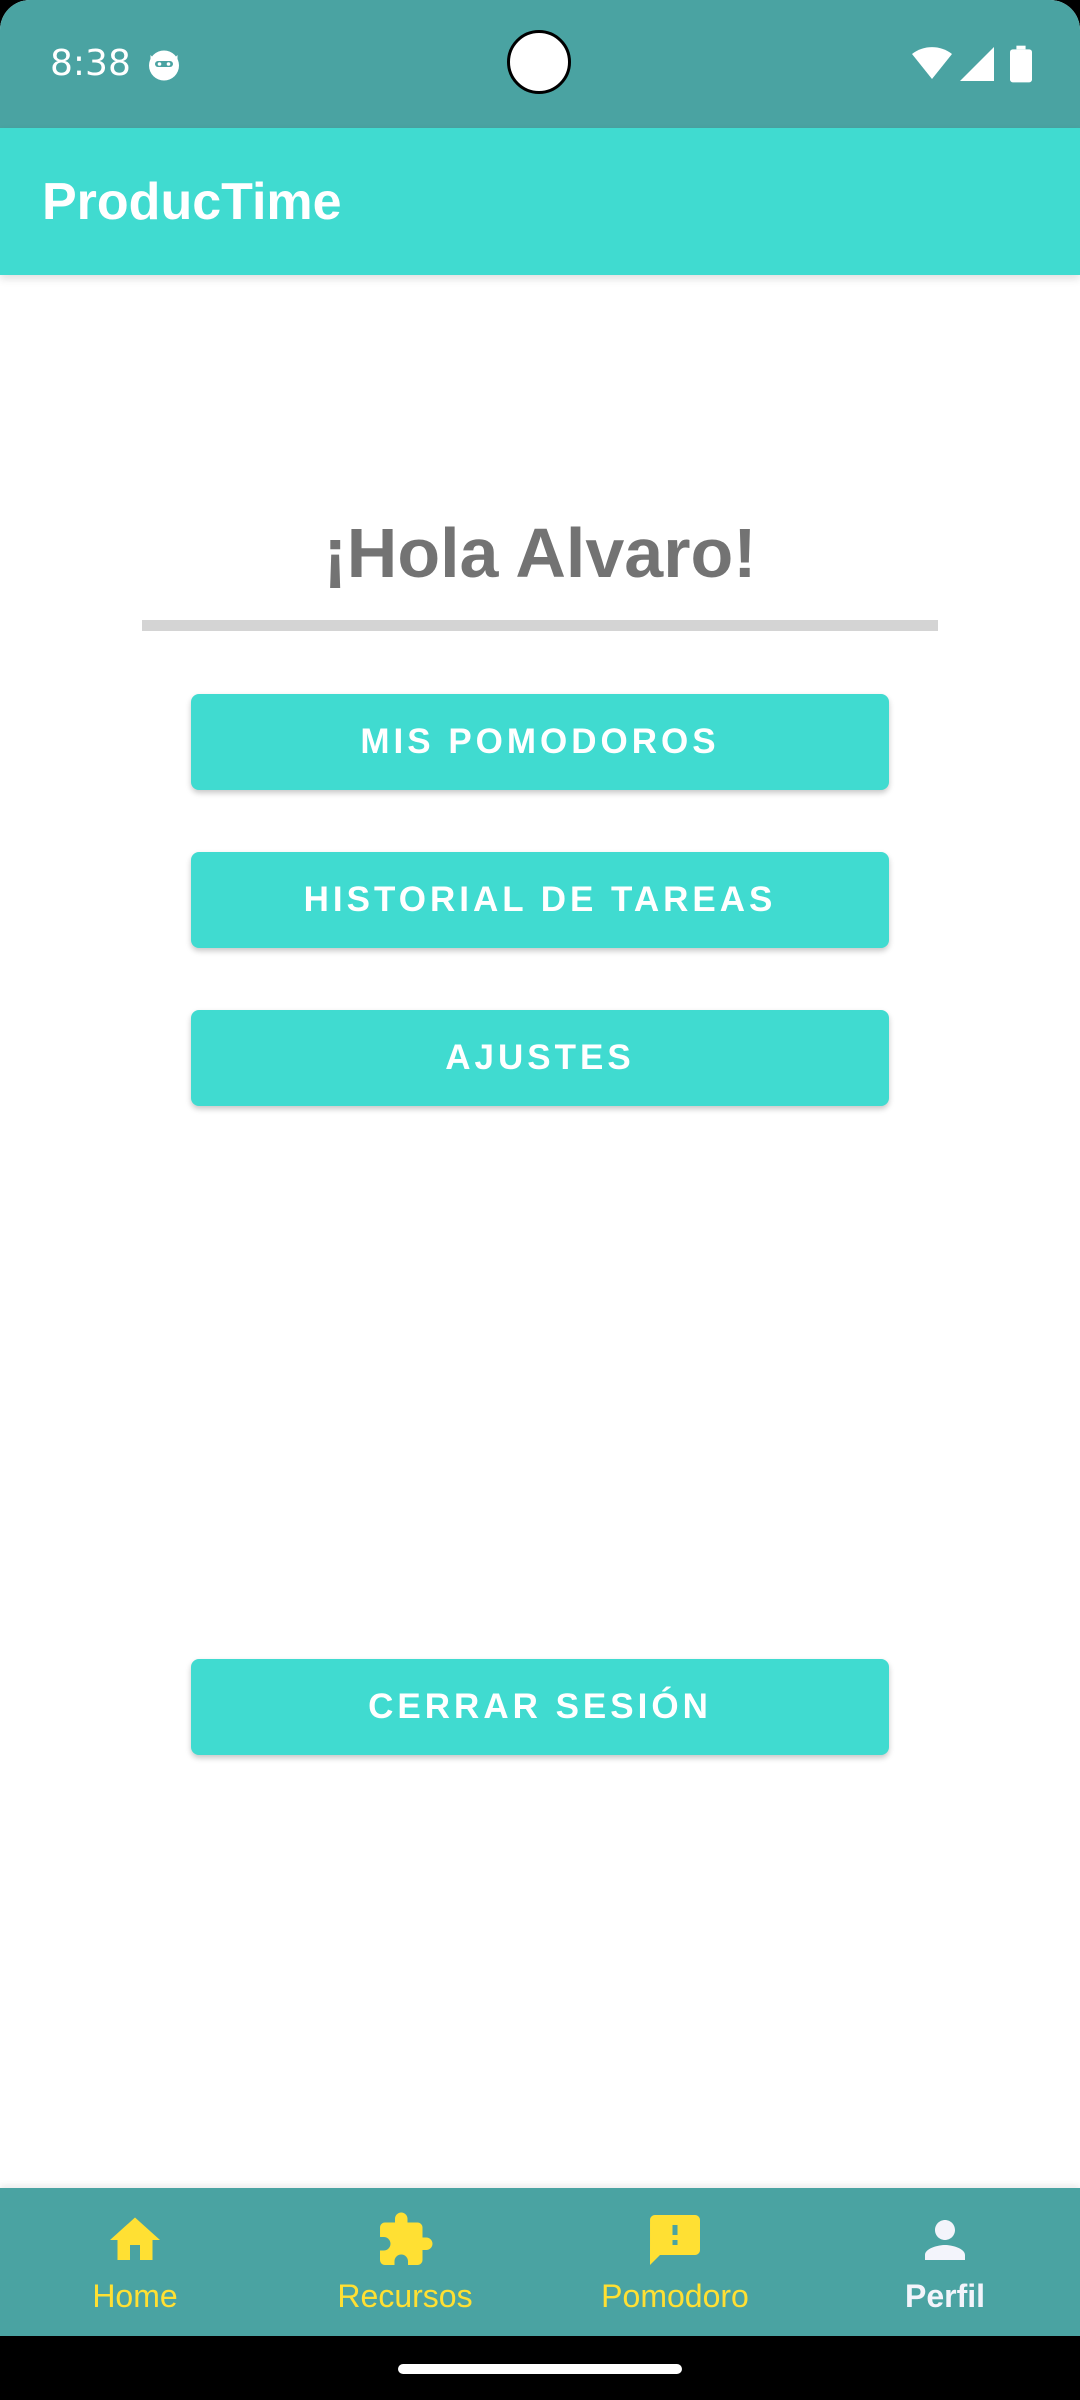 This screenshot has width=1080, height=2400. Describe the element at coordinates (540, 742) in the screenshot. I see `mis-pomodoros-button: MIS POMODOROS` at that location.